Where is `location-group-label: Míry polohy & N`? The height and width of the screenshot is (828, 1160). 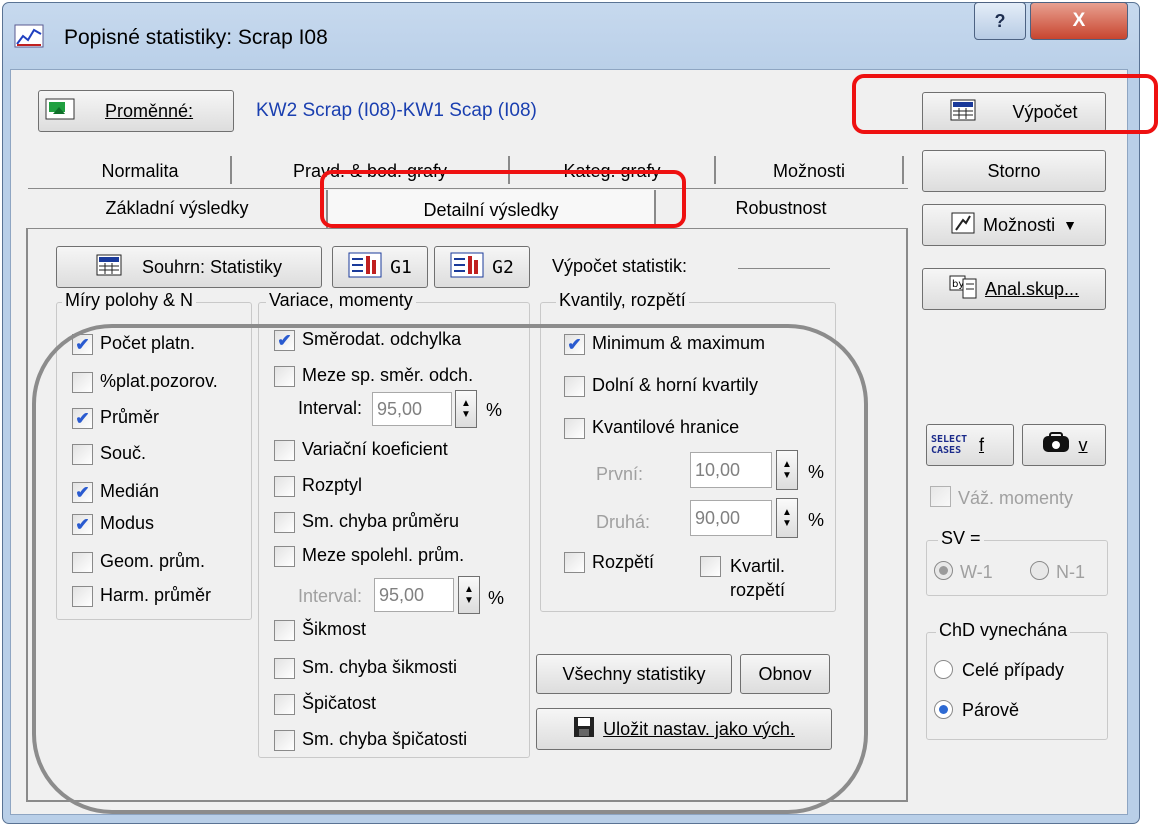
location-group-label: Míry polohy & N is located at coordinates (129, 300).